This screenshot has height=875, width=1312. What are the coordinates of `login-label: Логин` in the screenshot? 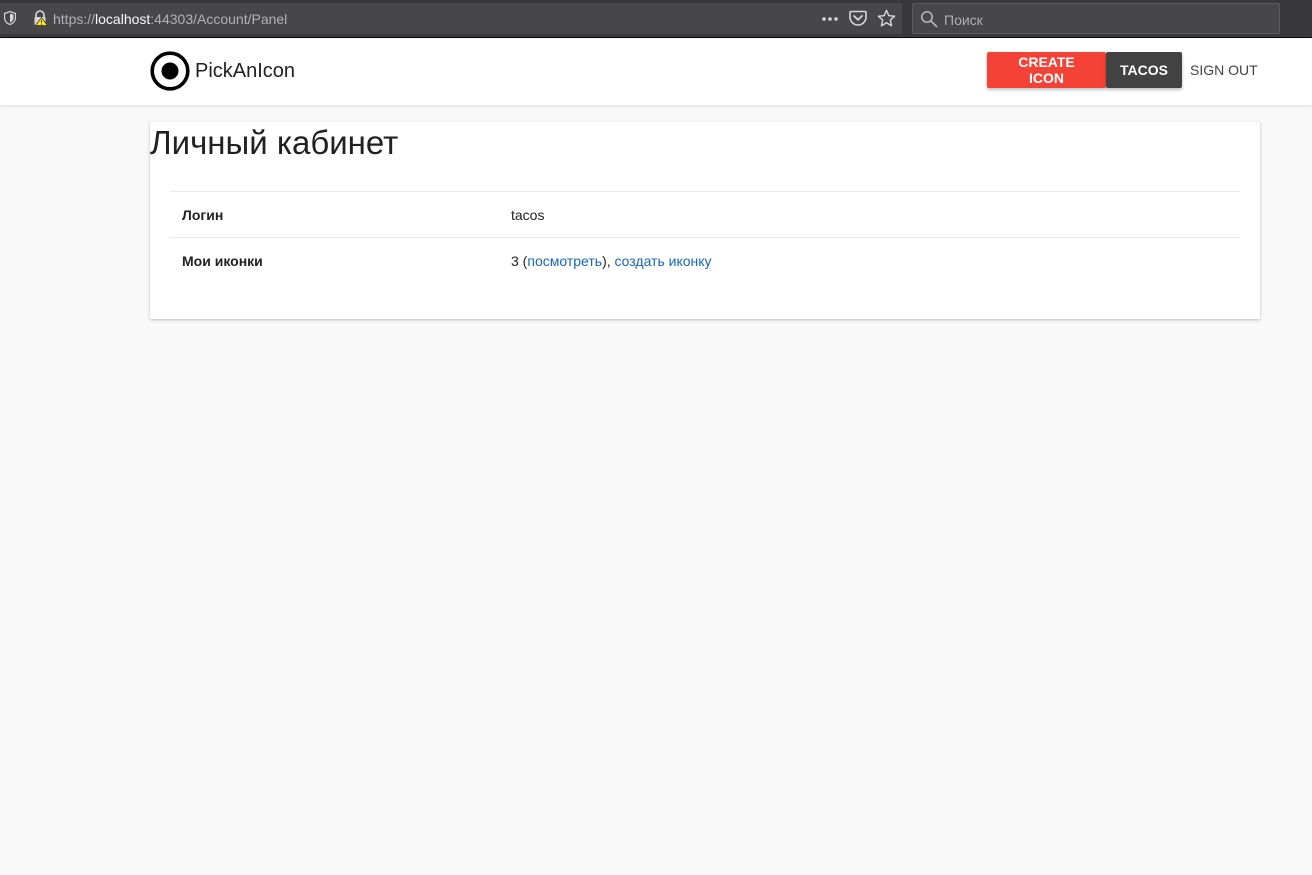 It's located at (203, 214).